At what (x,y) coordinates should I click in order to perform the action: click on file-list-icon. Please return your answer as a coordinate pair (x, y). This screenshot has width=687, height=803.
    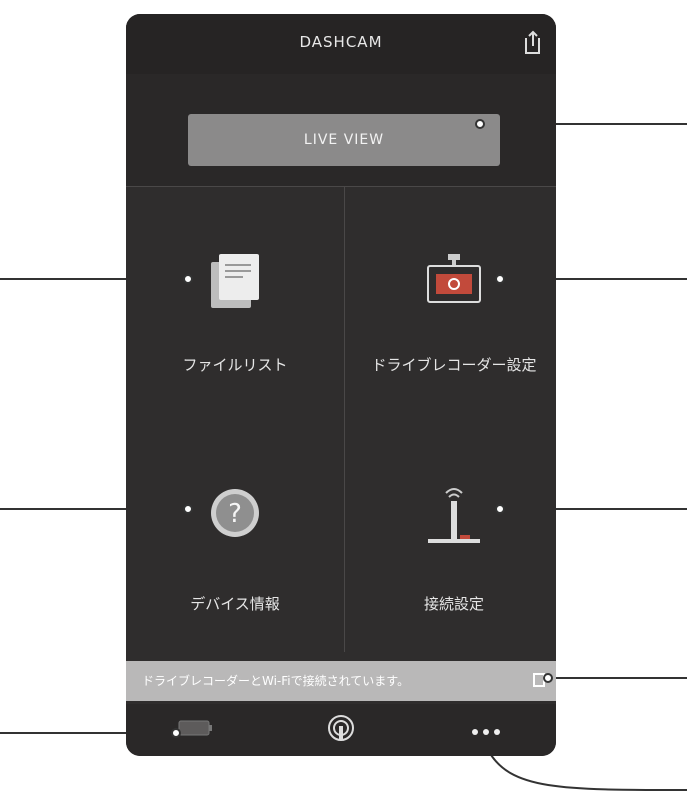
    Looking at the image, I should click on (235, 284).